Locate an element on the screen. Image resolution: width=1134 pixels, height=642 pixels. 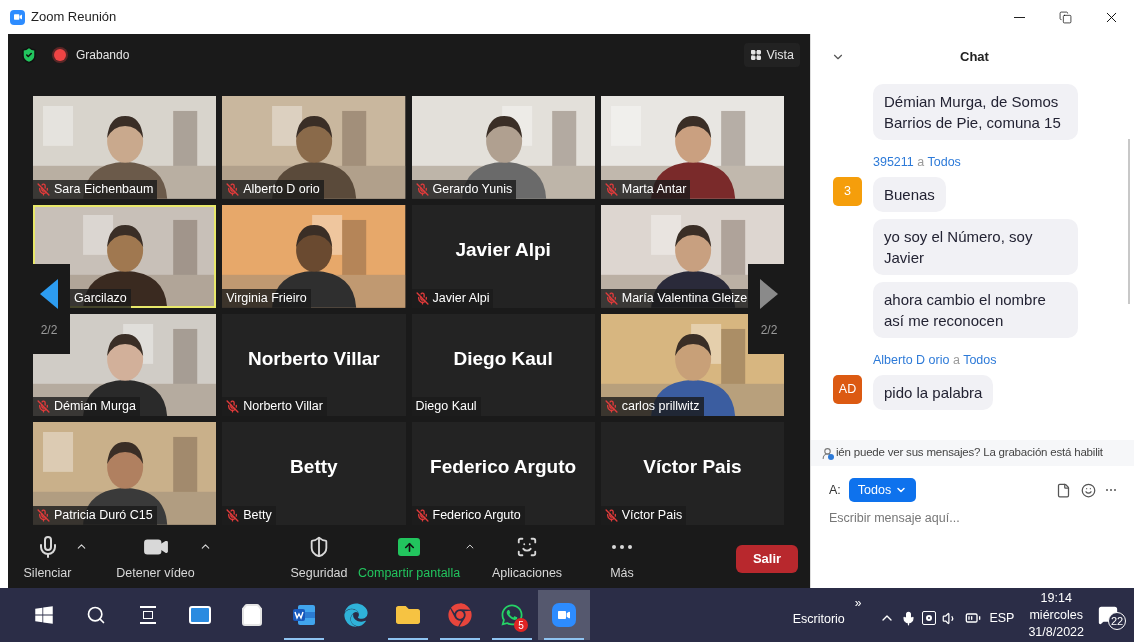
more-icon is located at coordinates (622, 547).